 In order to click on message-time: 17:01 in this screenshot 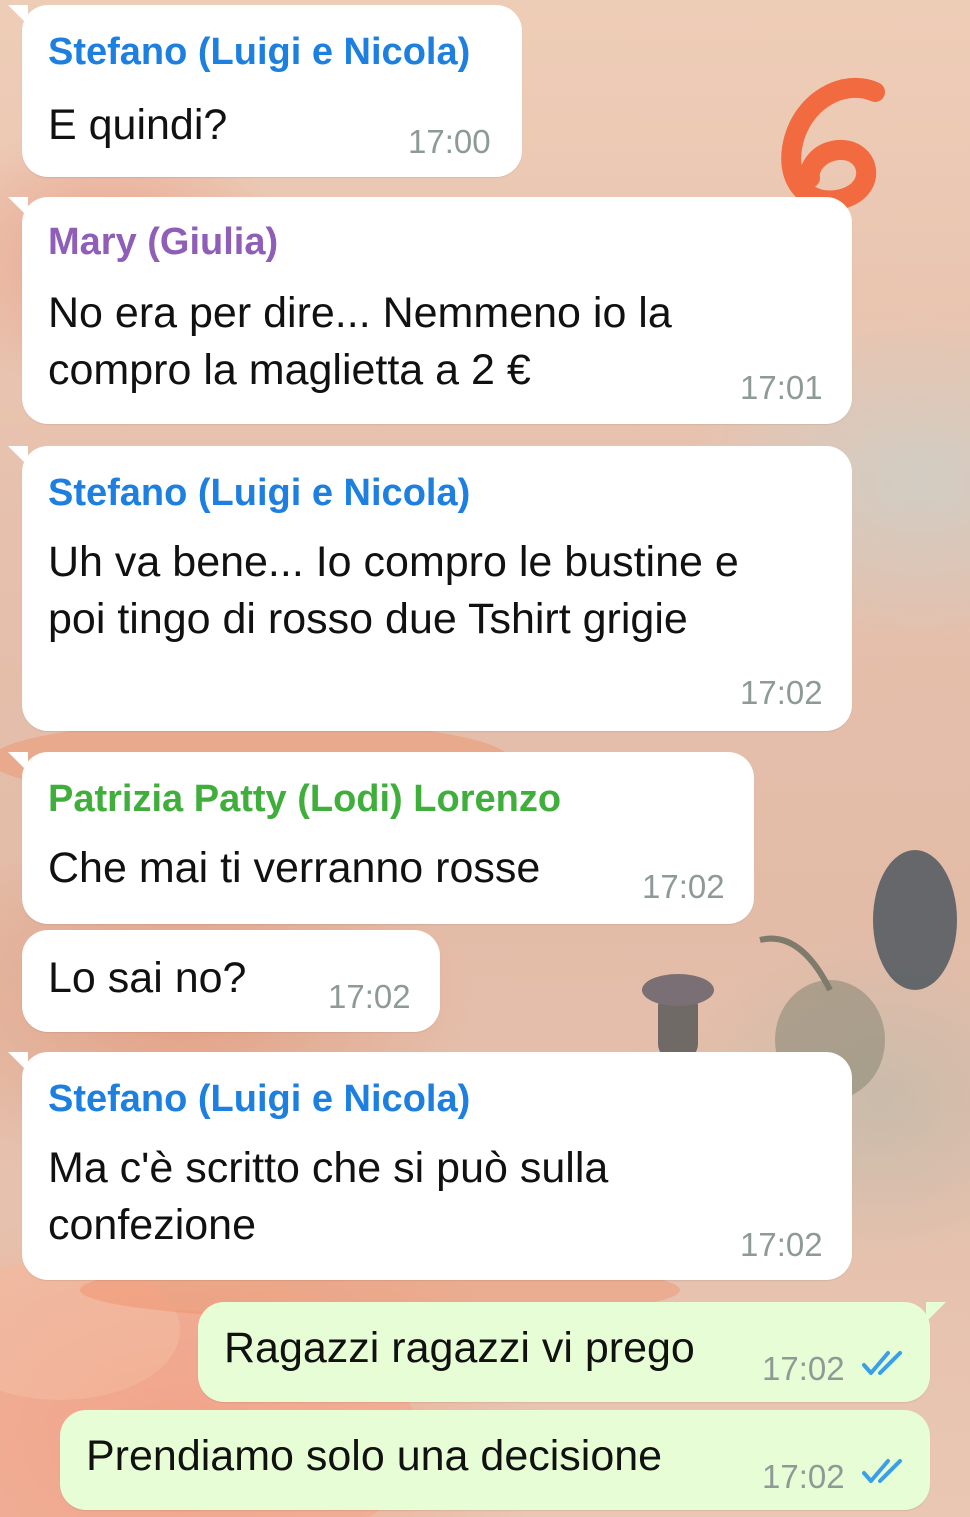, I will do `click(781, 387)`.